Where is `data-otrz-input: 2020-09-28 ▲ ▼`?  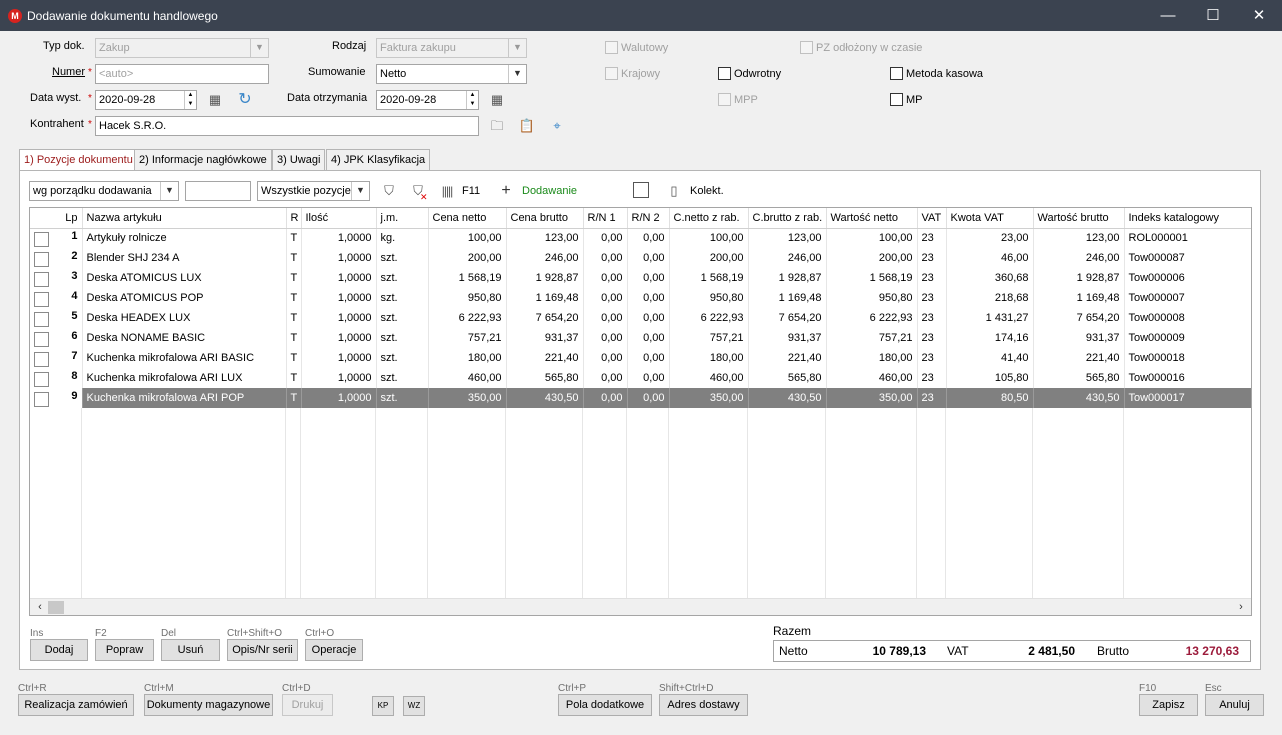 data-otrz-input: 2020-09-28 ▲ ▼ is located at coordinates (427, 100).